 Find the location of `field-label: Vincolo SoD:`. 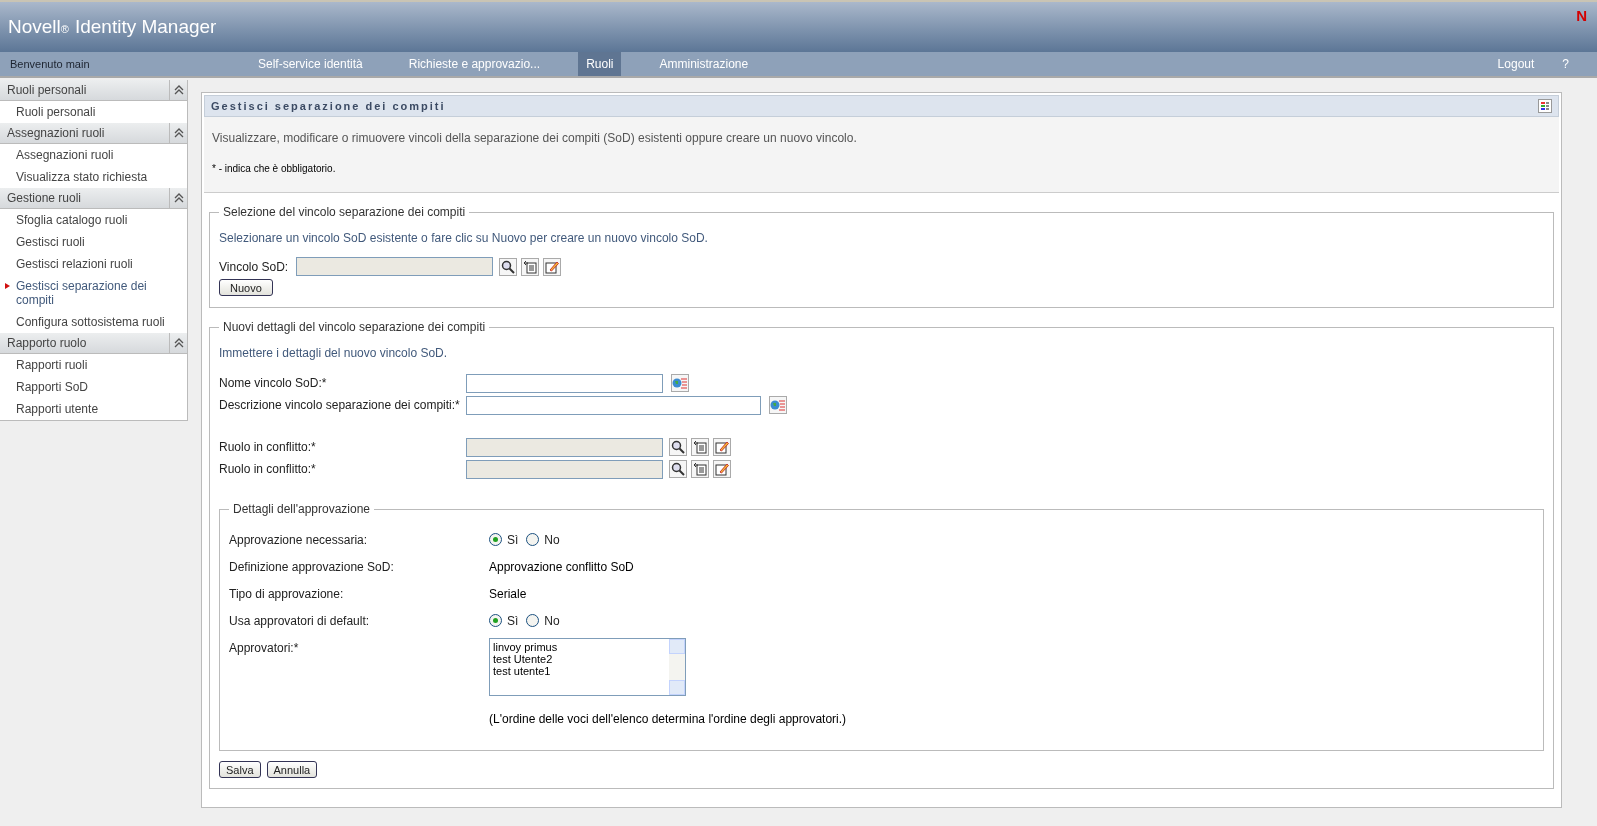

field-label: Vincolo SoD: is located at coordinates (254, 267).